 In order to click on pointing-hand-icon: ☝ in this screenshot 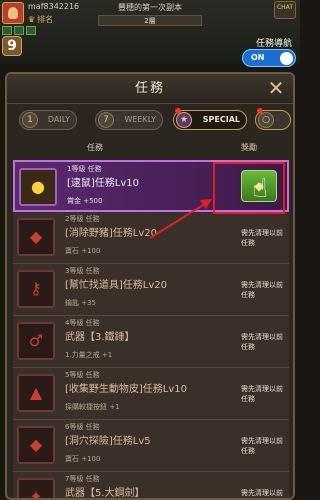, I will do `click(260, 189)`.